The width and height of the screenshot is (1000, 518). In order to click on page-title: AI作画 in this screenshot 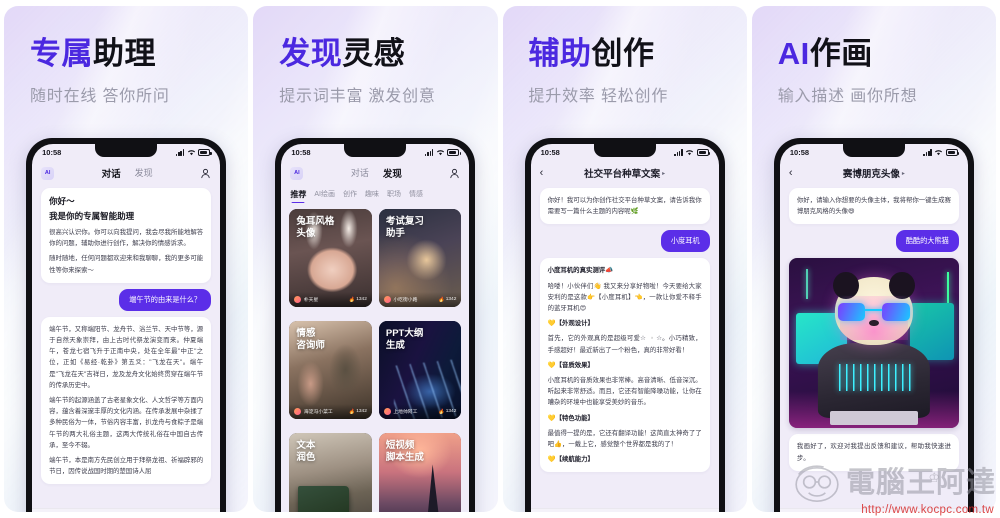, I will do `click(886, 53)`.